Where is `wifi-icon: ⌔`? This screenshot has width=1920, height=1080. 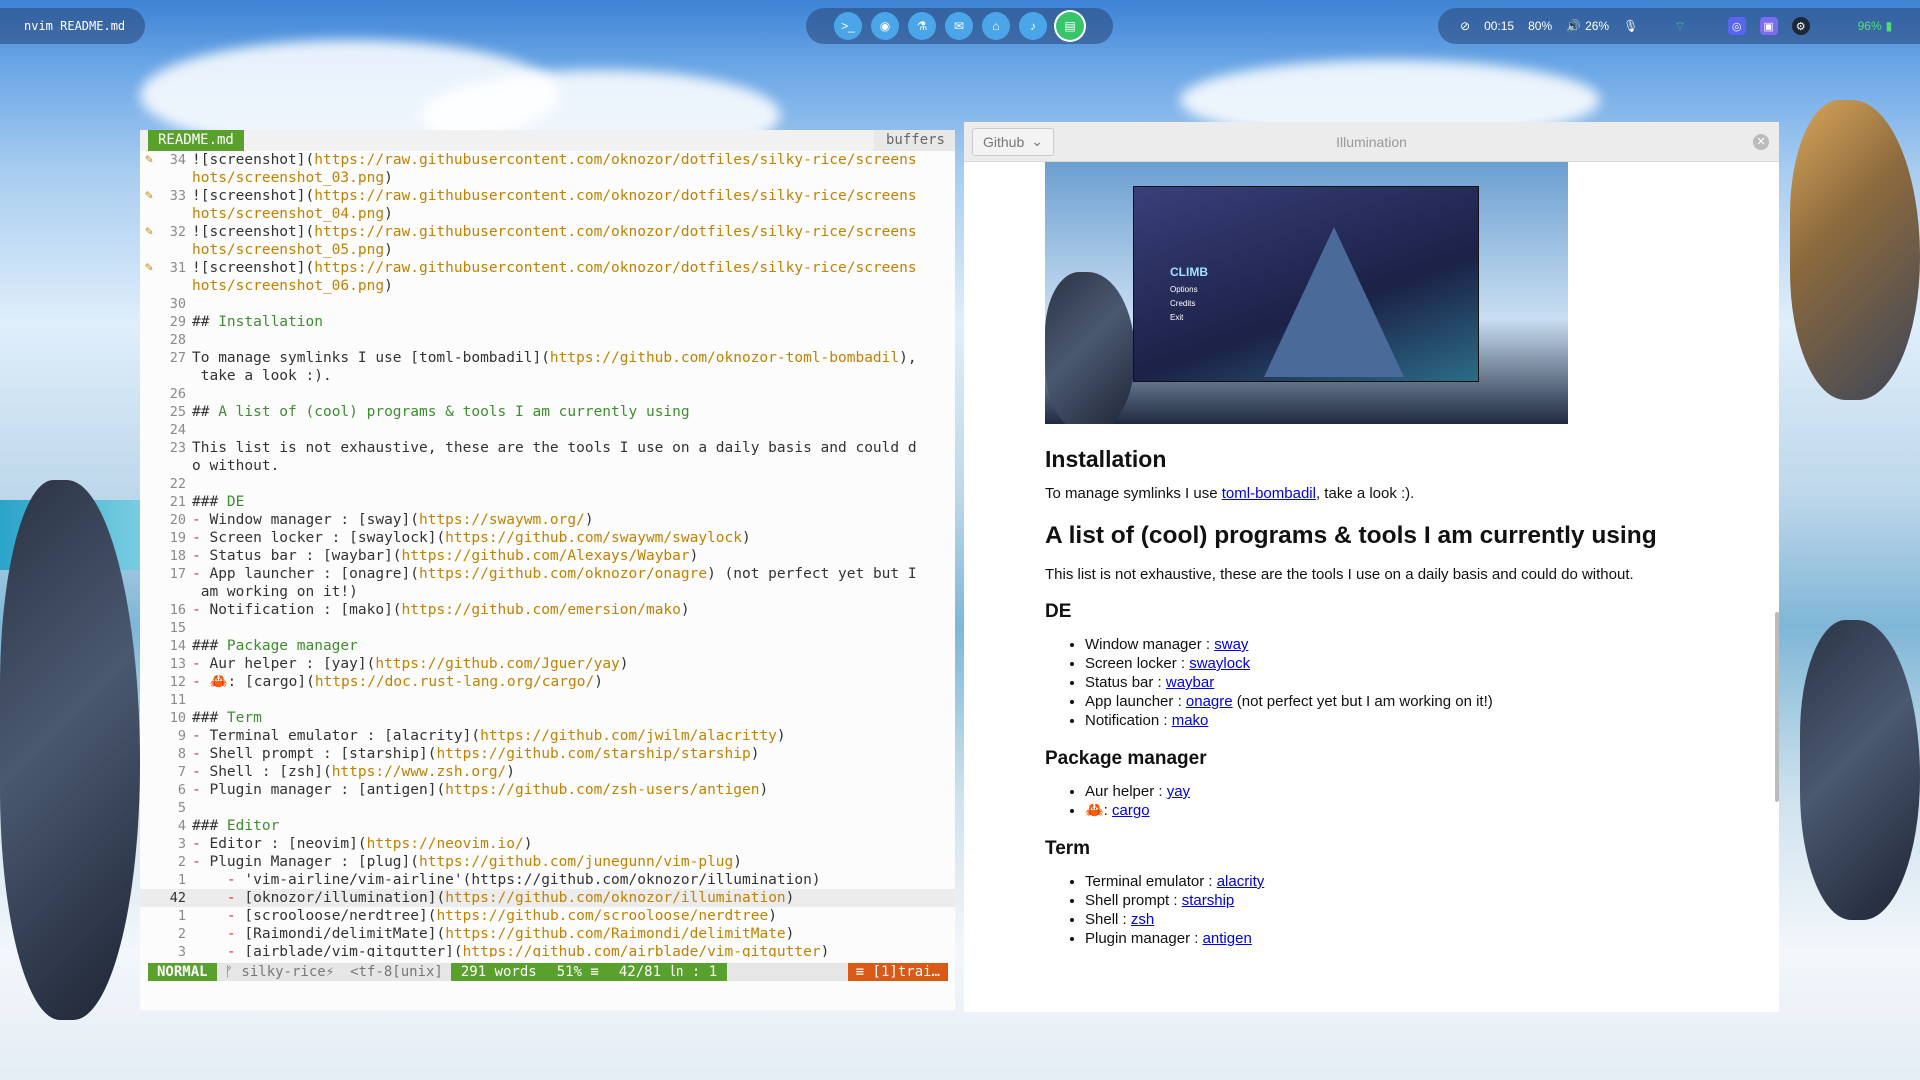 wifi-icon: ⌔ is located at coordinates (1679, 26).